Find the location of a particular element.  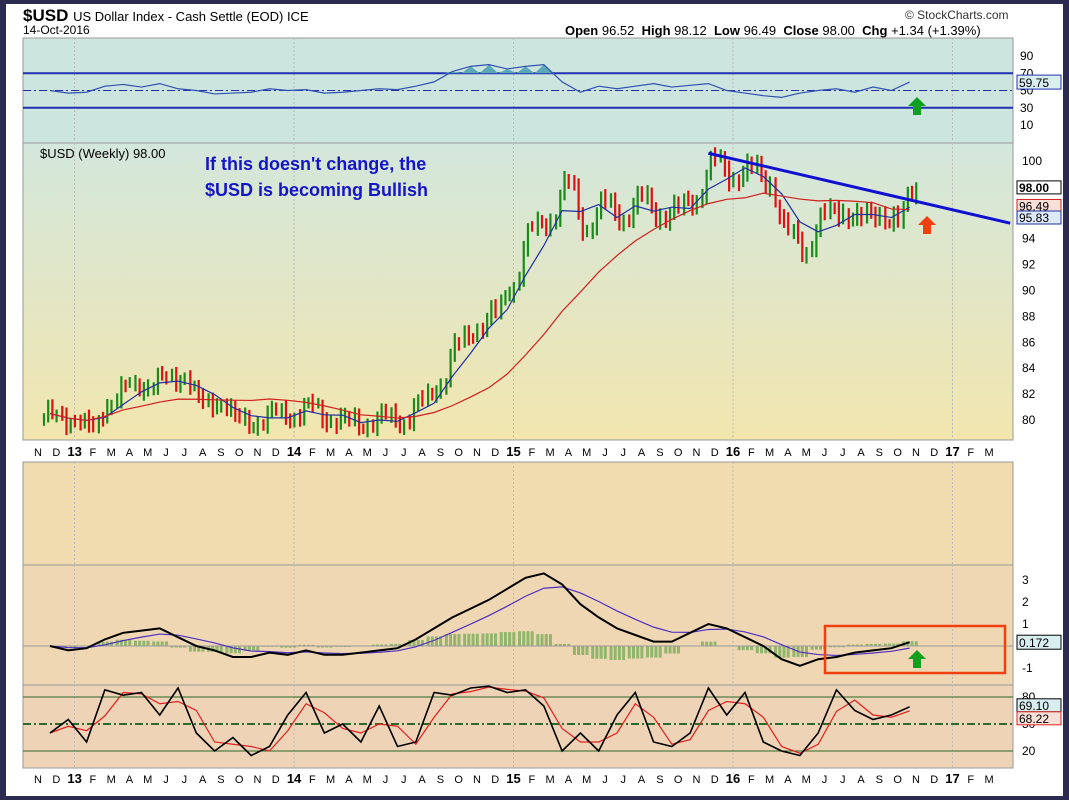

price-axis-label: 88 is located at coordinates (1029, 316).